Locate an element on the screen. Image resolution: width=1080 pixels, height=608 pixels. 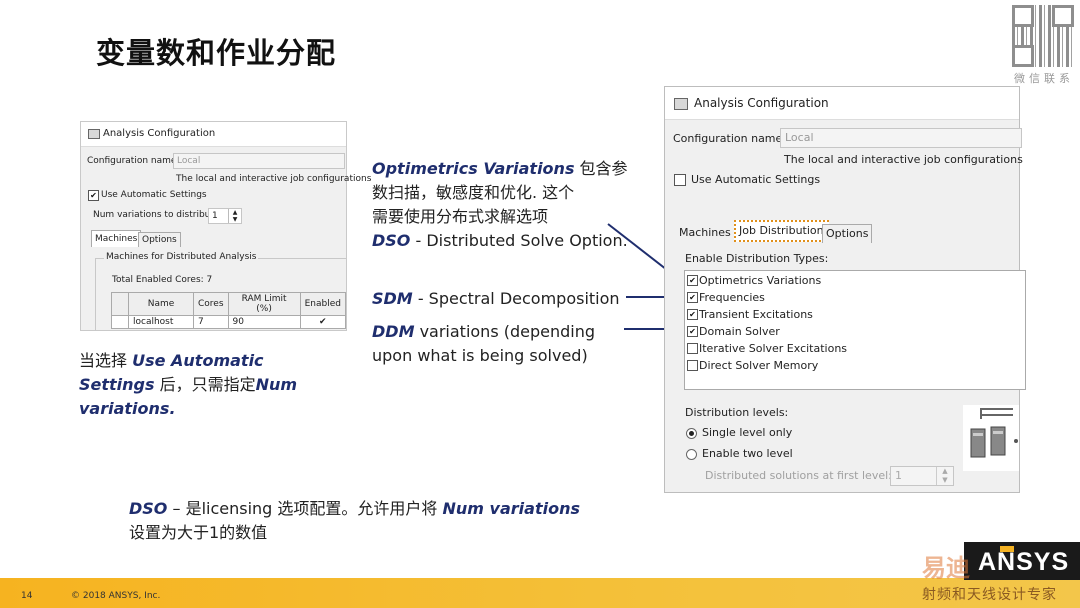
ansys-logo-text: ANSYS is located at coordinates (1024, 562).